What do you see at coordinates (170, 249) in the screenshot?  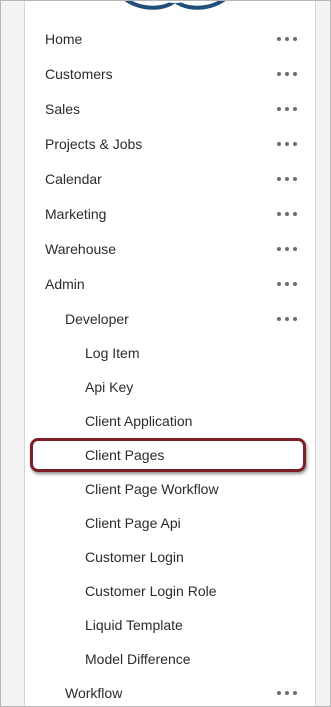 I see `nav-item-warehouse: Warehouse` at bounding box center [170, 249].